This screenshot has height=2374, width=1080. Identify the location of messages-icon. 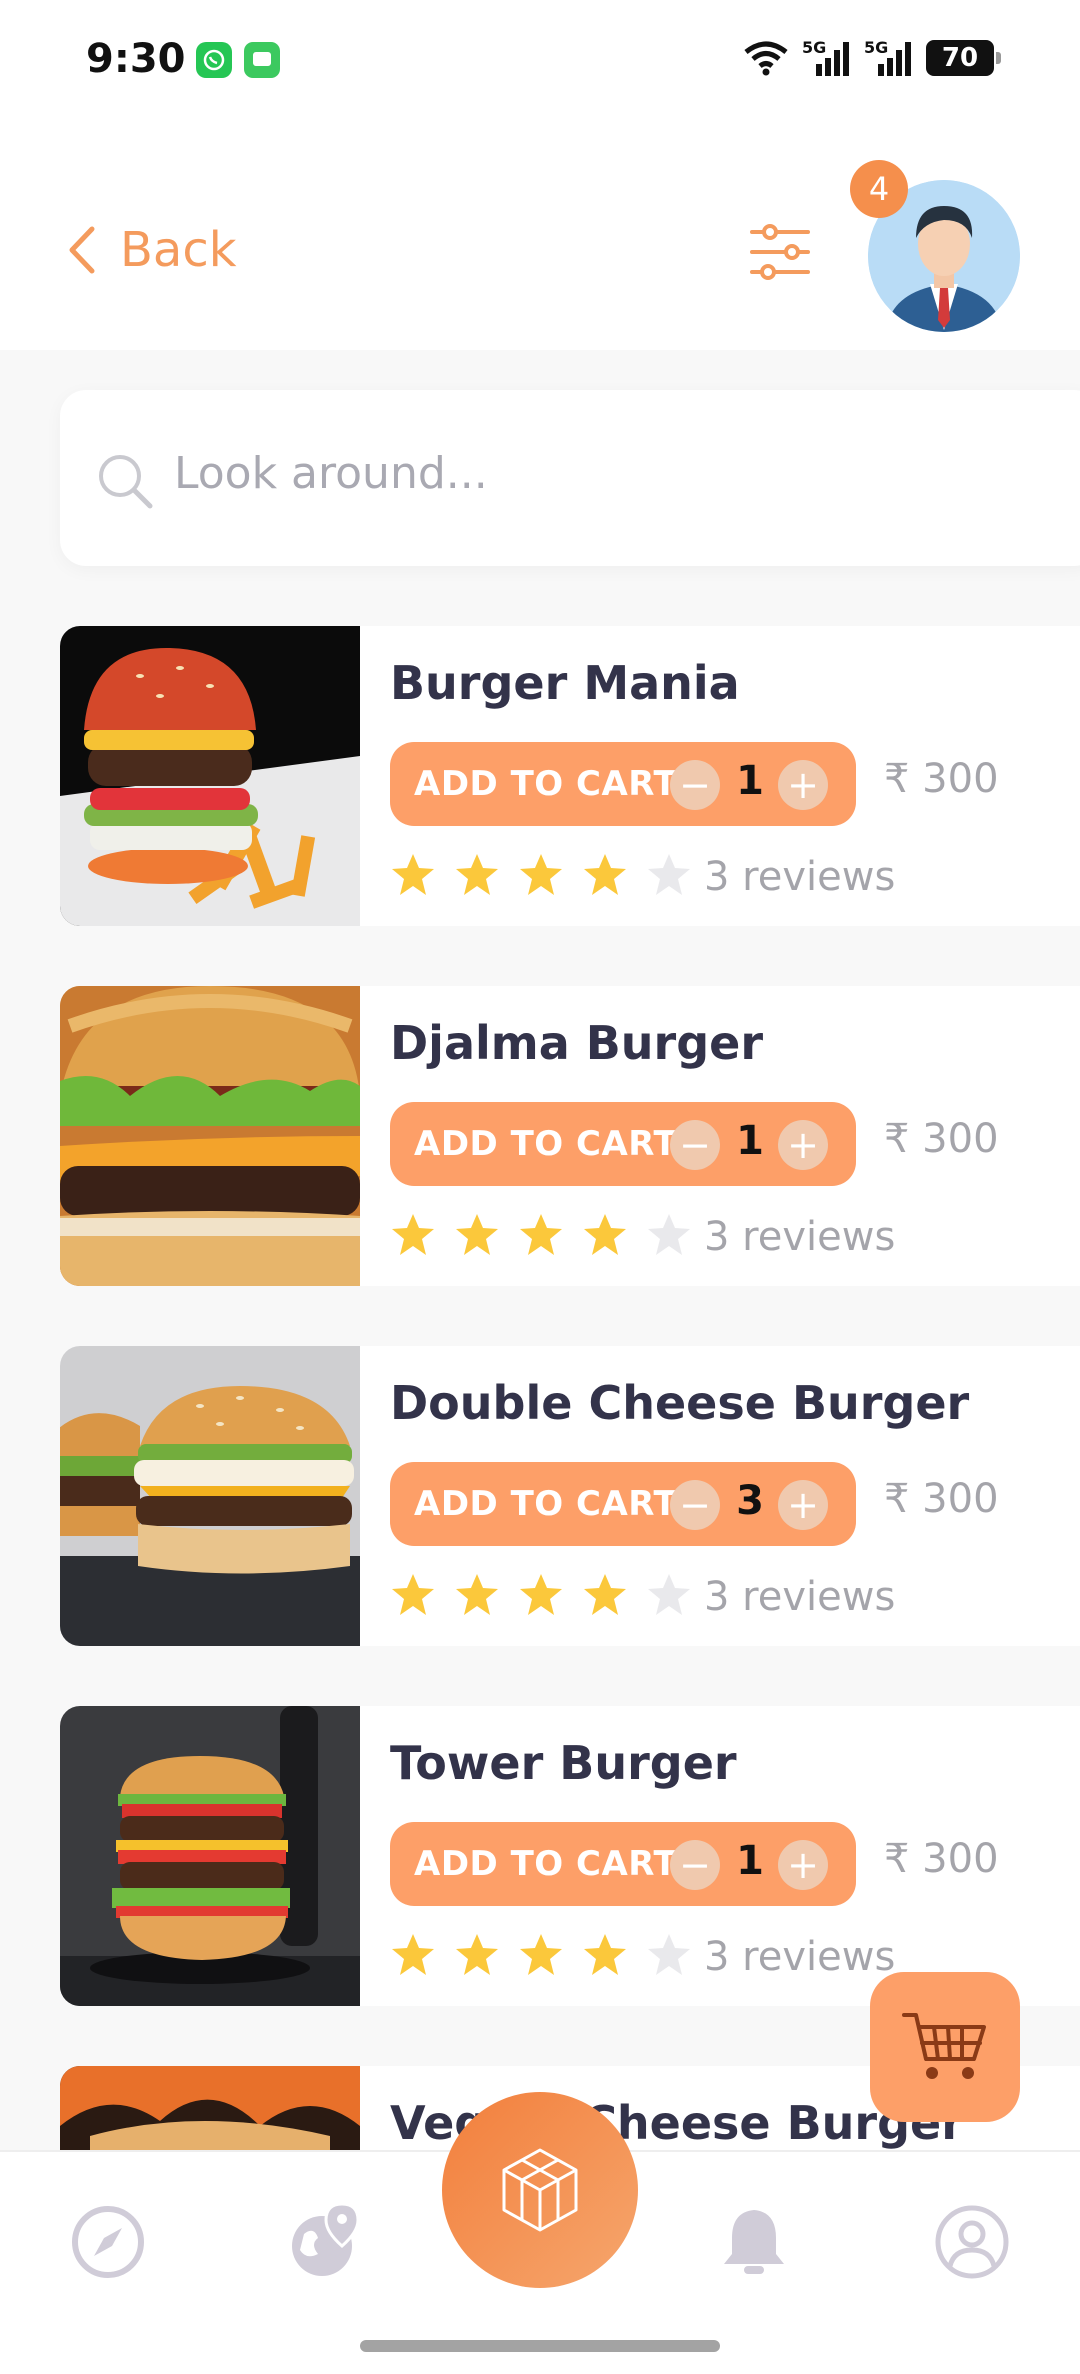
(262, 60).